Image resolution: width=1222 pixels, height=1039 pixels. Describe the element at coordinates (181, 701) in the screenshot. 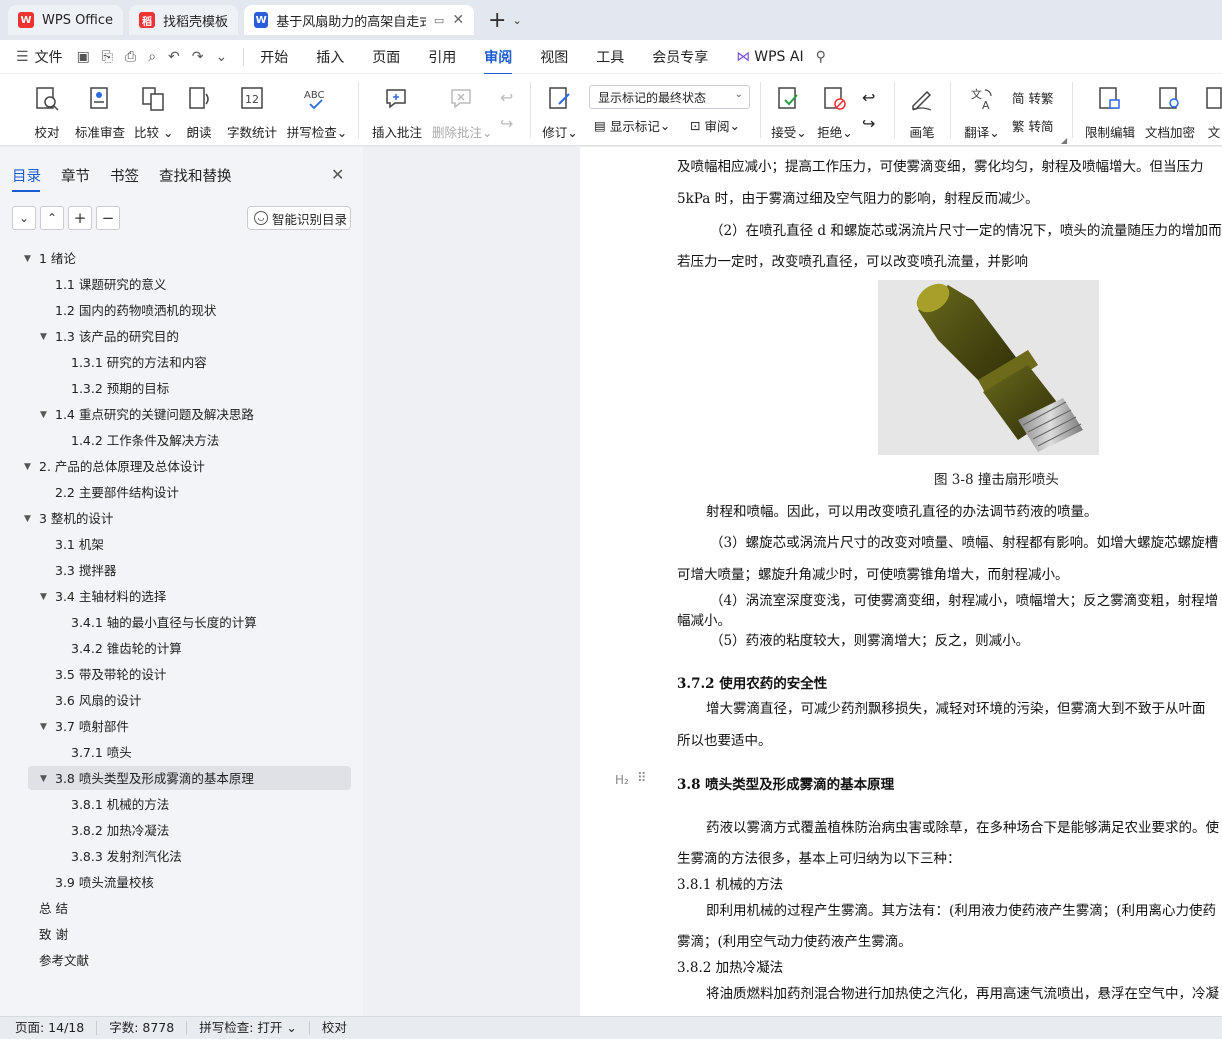

I see `toc-item: 3.6 风扇的设计` at that location.